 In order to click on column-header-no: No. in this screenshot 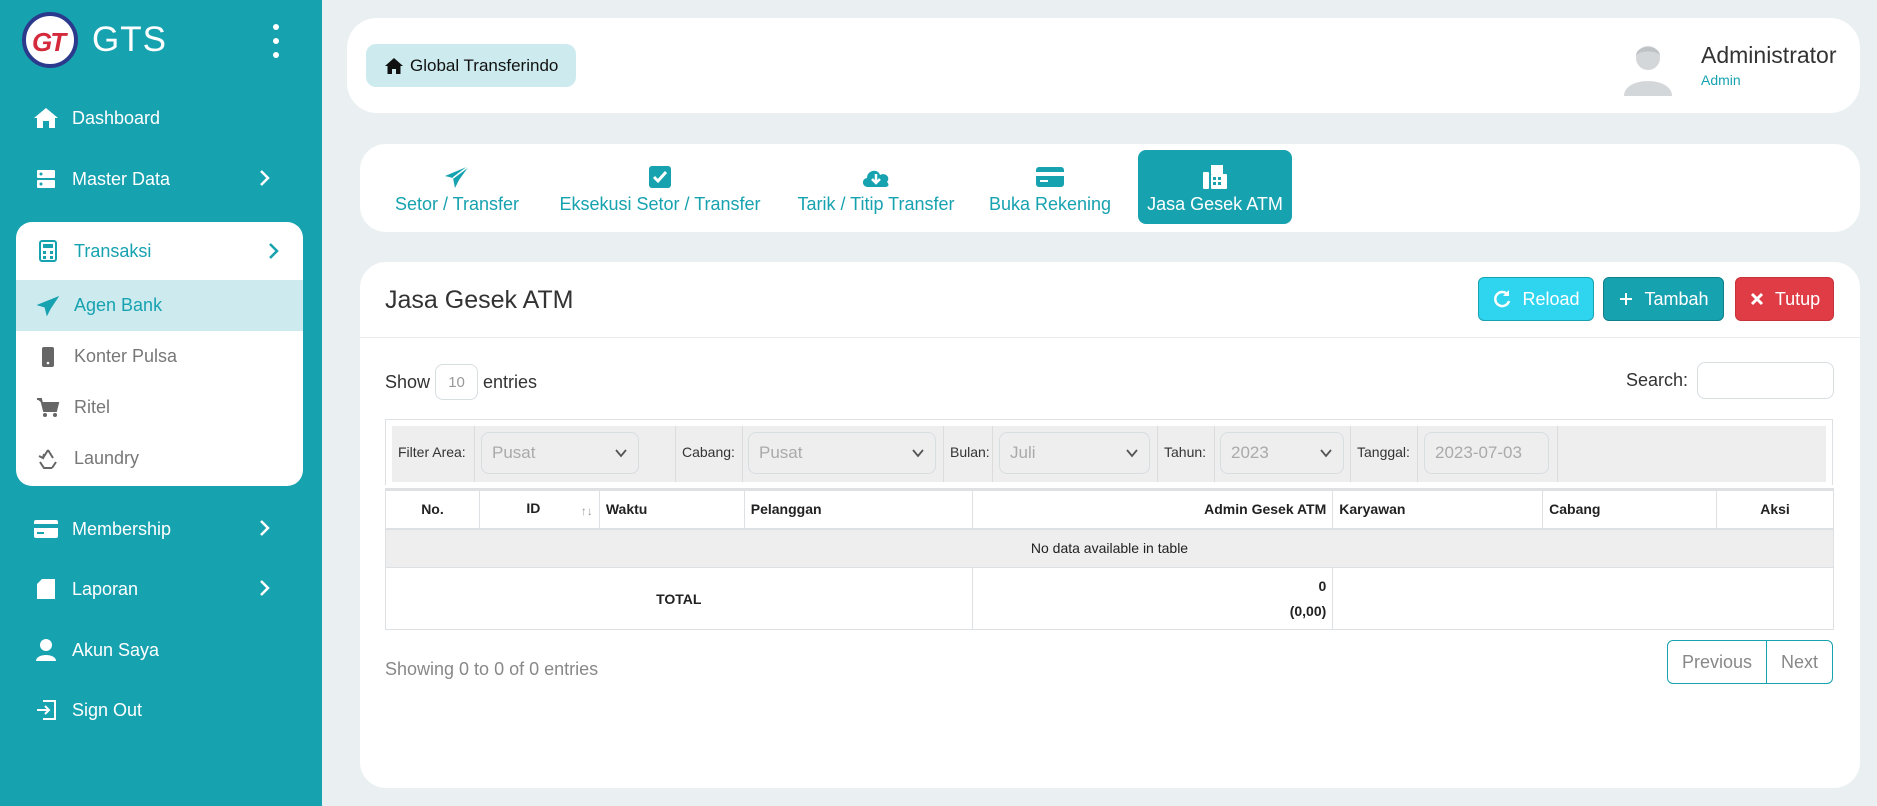, I will do `click(432, 509)`.